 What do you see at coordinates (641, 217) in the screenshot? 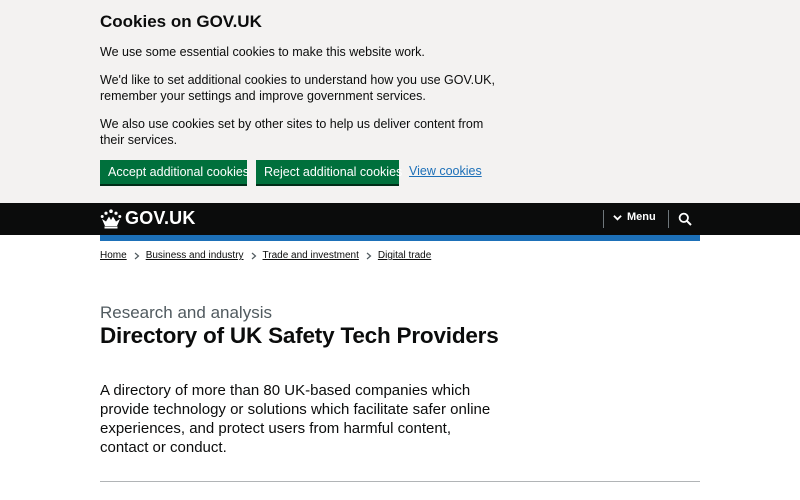
I see `menu-label: Menu` at bounding box center [641, 217].